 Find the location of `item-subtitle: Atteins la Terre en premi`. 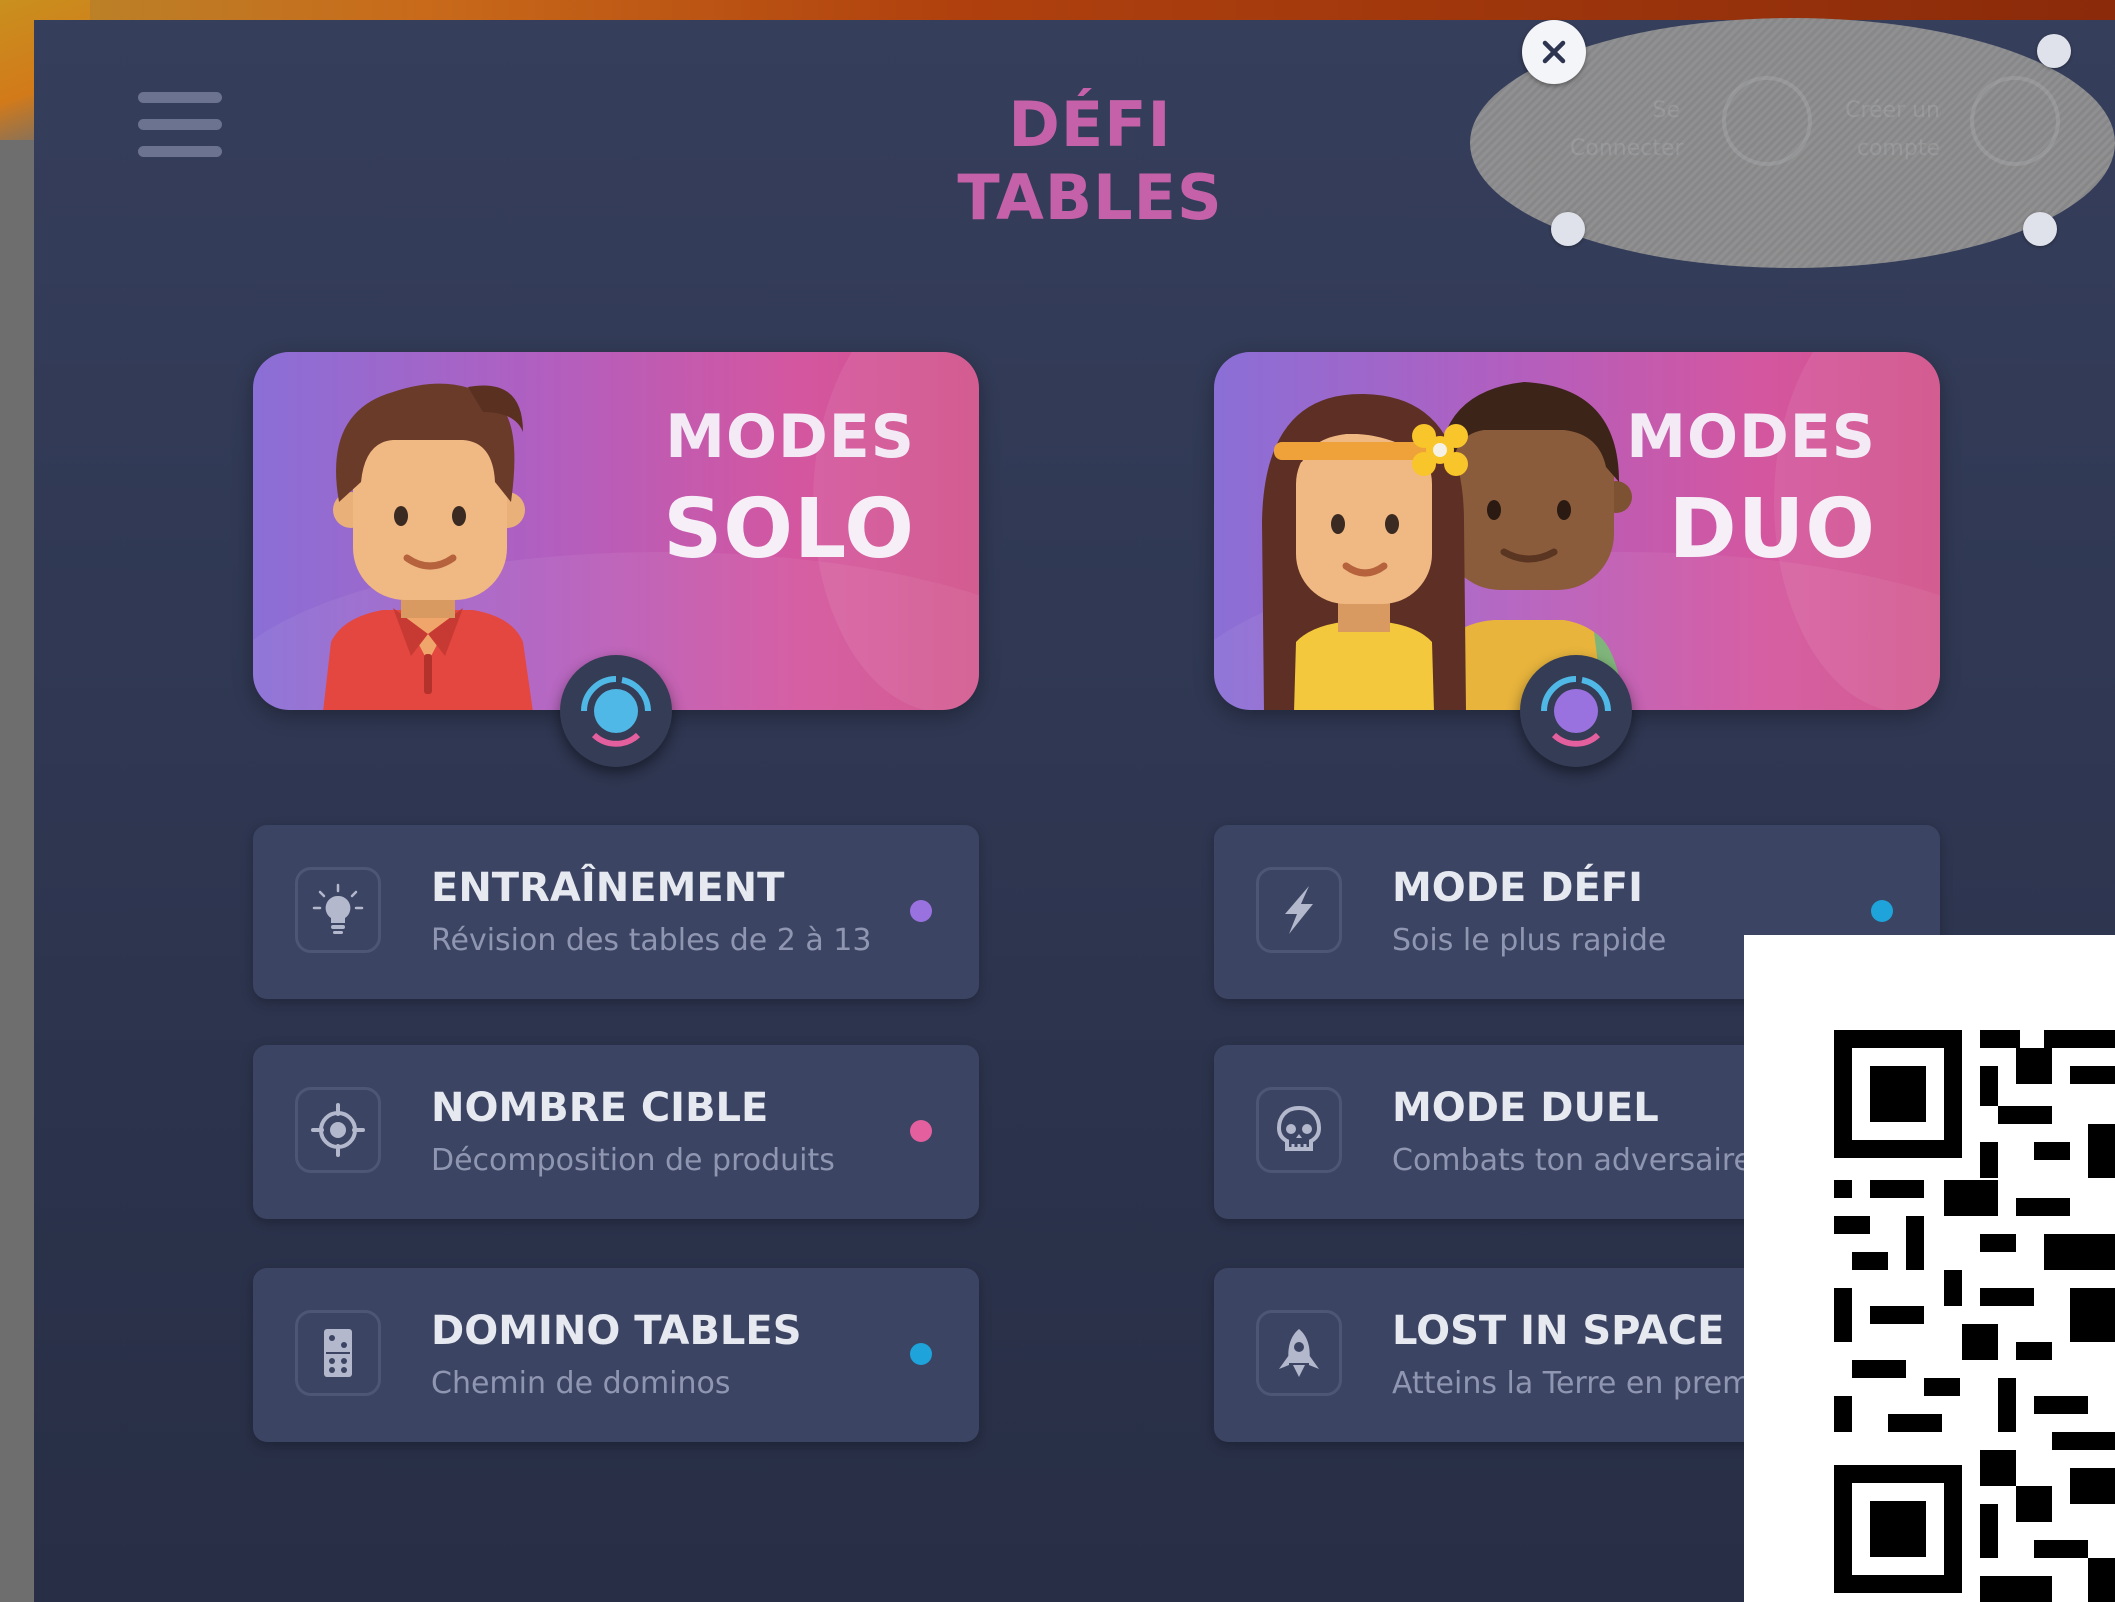

item-subtitle: Atteins la Terre en premi is located at coordinates (1576, 1383).